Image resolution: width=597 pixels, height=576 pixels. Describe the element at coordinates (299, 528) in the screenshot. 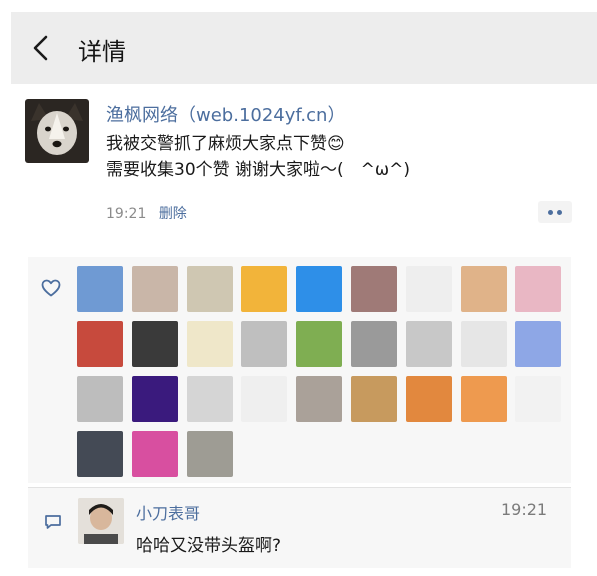

I see `comments-panel: 小刀表哥 19:21 哈哈又没带头盔啊?` at that location.